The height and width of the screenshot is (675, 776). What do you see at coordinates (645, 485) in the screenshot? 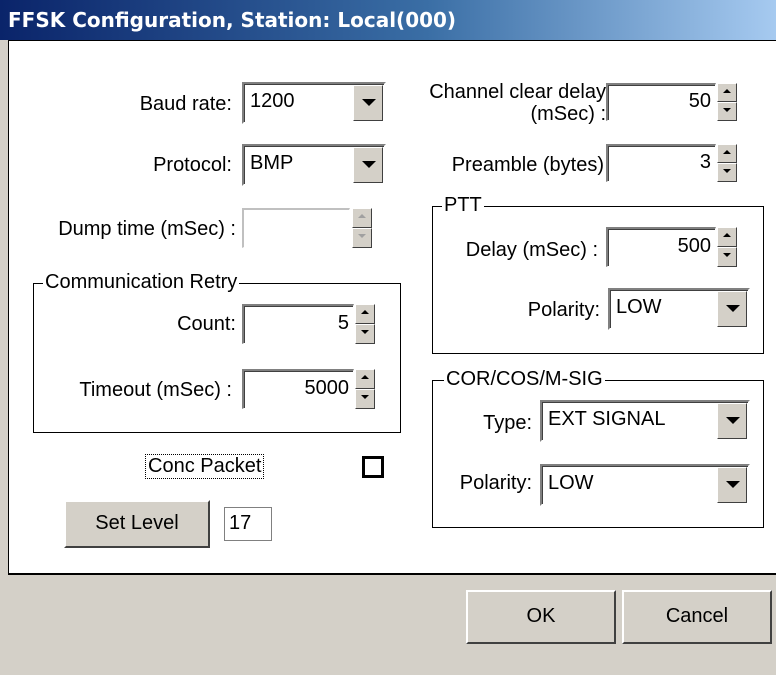
I see `cor-polarity-select: LOW` at bounding box center [645, 485].